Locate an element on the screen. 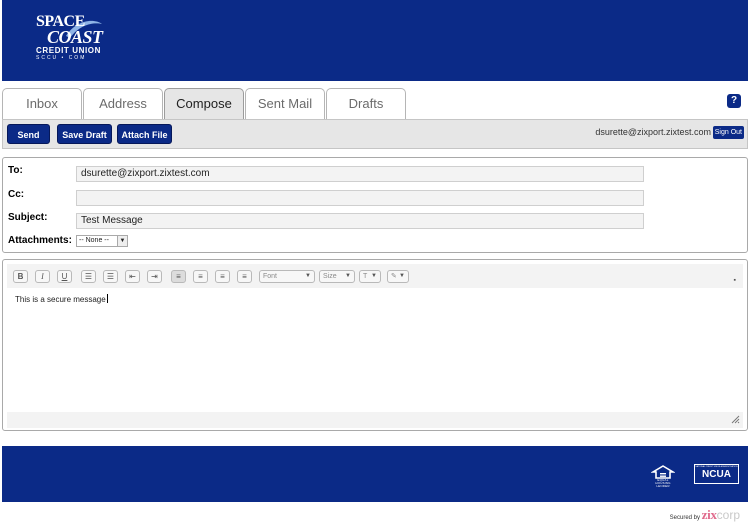  editor-statusbar is located at coordinates (375, 420).